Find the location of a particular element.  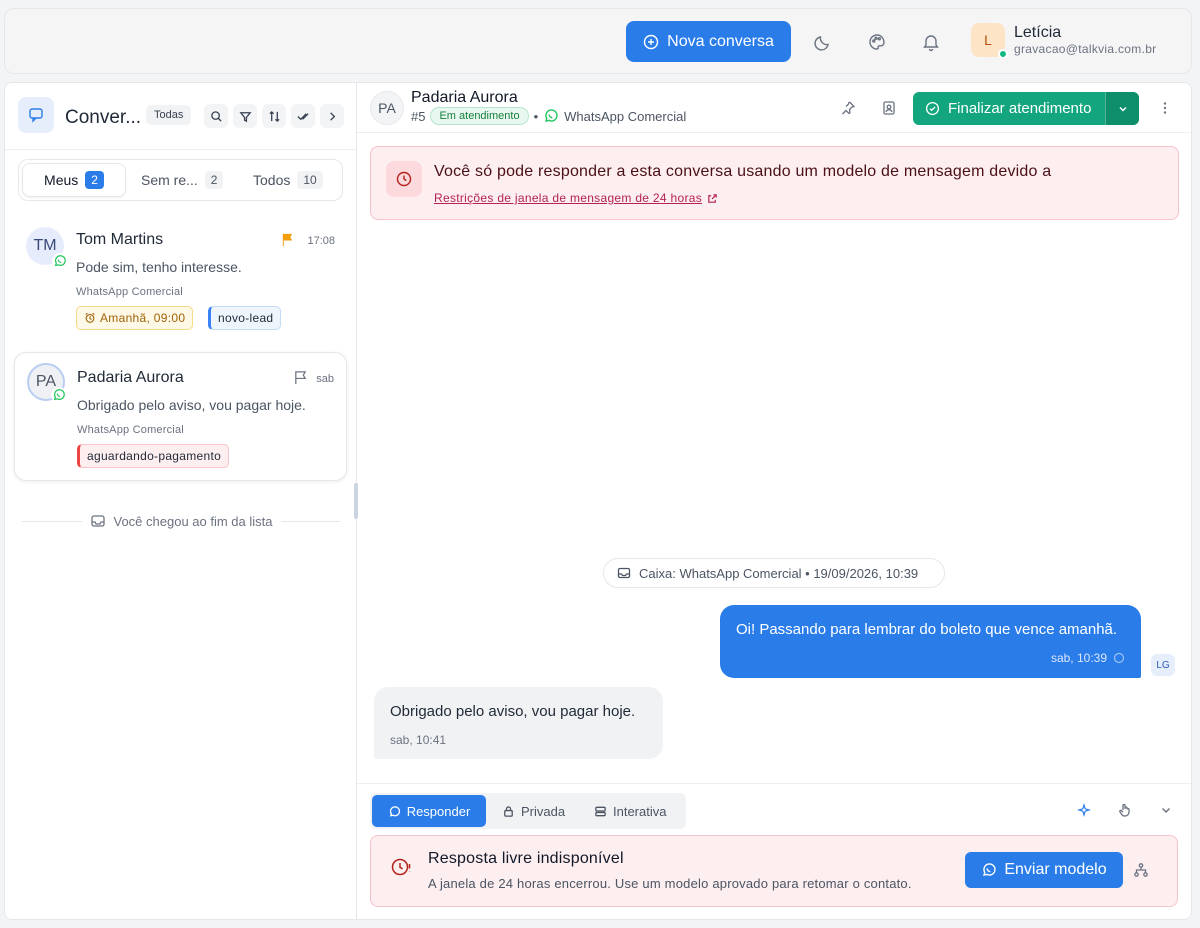

conversations-icon is located at coordinates (36, 115).